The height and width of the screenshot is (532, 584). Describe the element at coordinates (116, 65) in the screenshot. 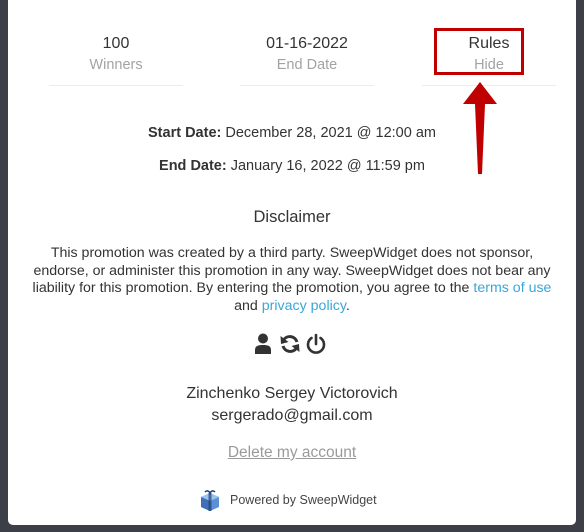

I see `winners-label: Winners` at that location.